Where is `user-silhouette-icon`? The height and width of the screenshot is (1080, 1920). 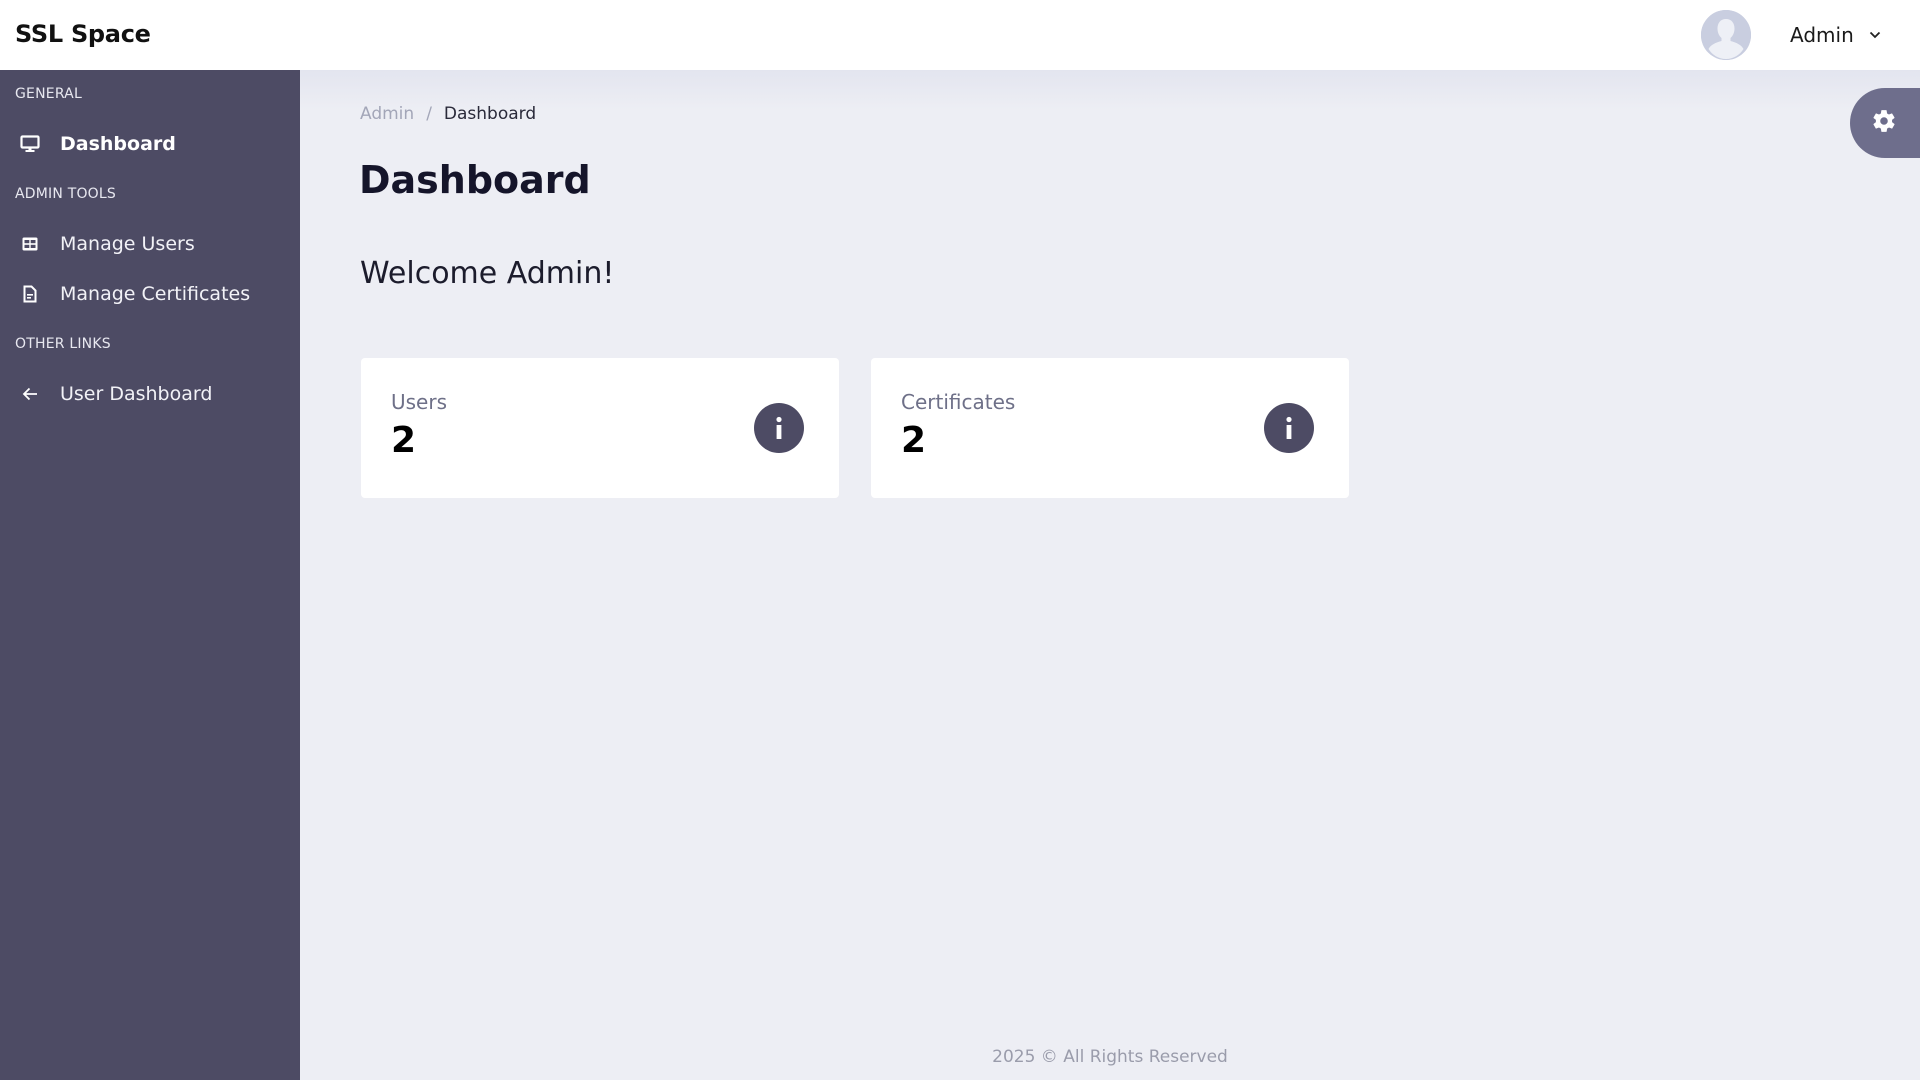
user-silhouette-icon is located at coordinates (1726, 35).